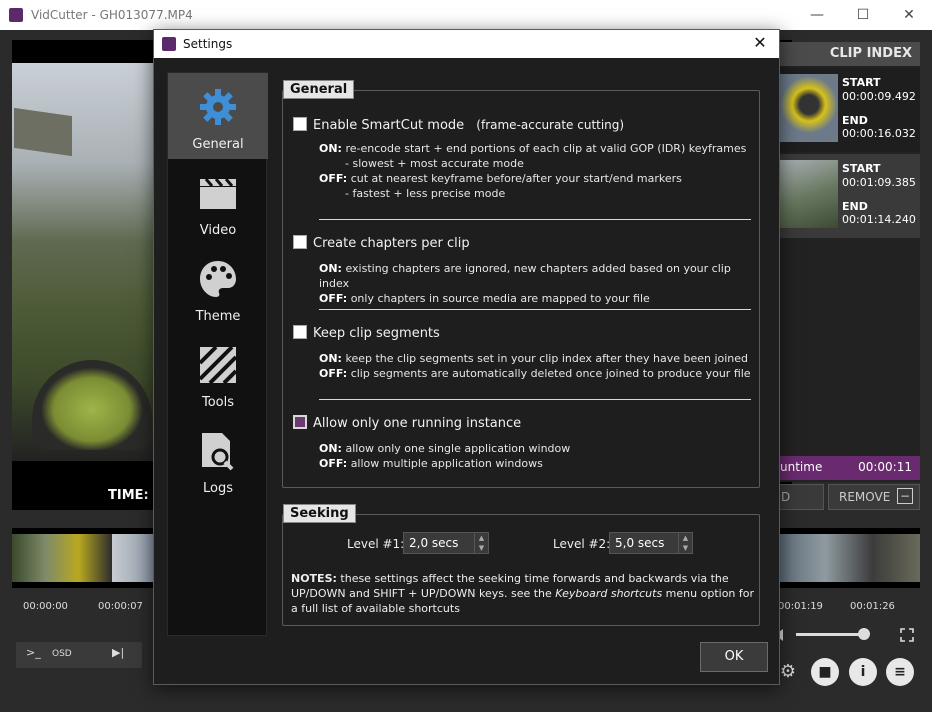  What do you see at coordinates (118, 652) in the screenshot?
I see `next-frame-button: ▶|` at bounding box center [118, 652].